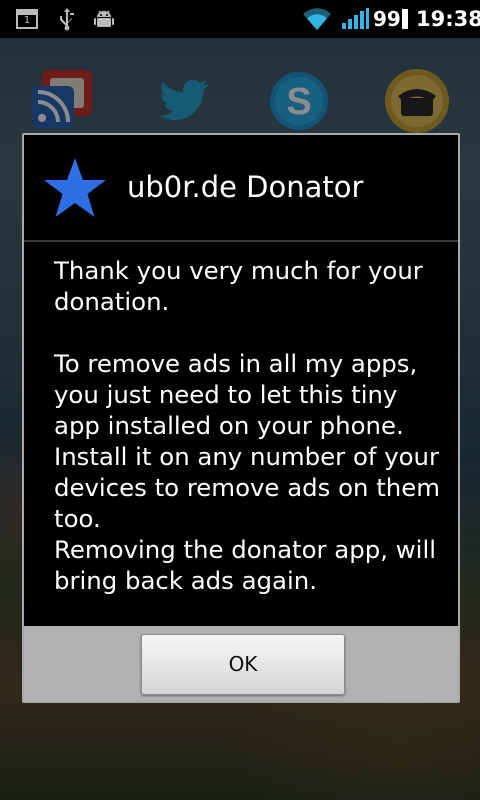 The width and height of the screenshot is (480, 800). I want to click on clock: 19:38, so click(448, 19).